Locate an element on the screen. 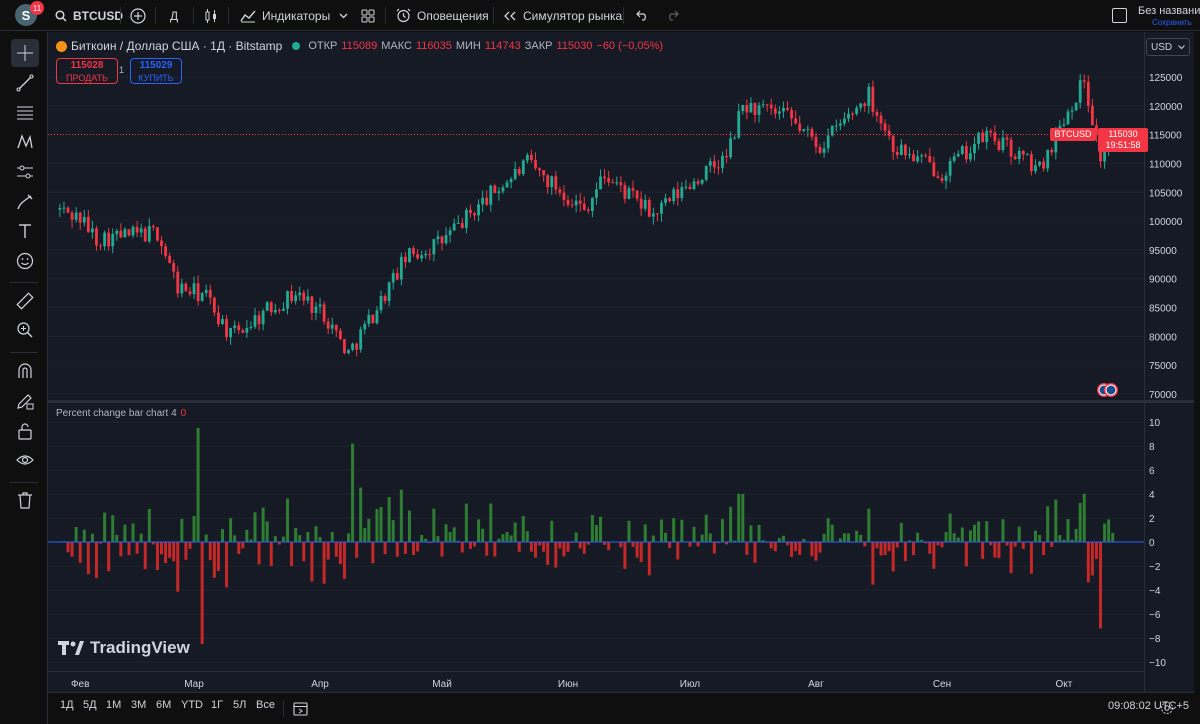  visibility-tool is located at coordinates (25, 460).